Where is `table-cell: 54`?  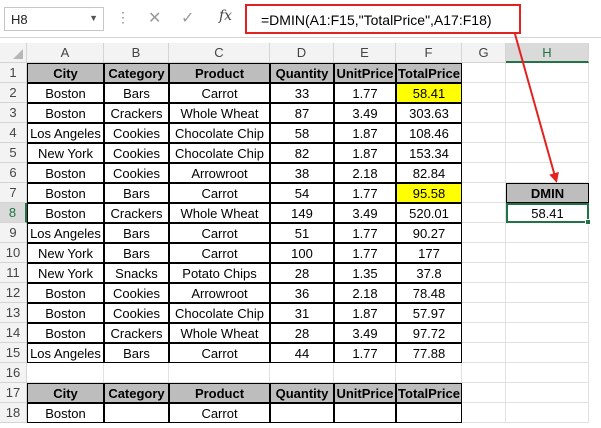
table-cell: 54 is located at coordinates (302, 193).